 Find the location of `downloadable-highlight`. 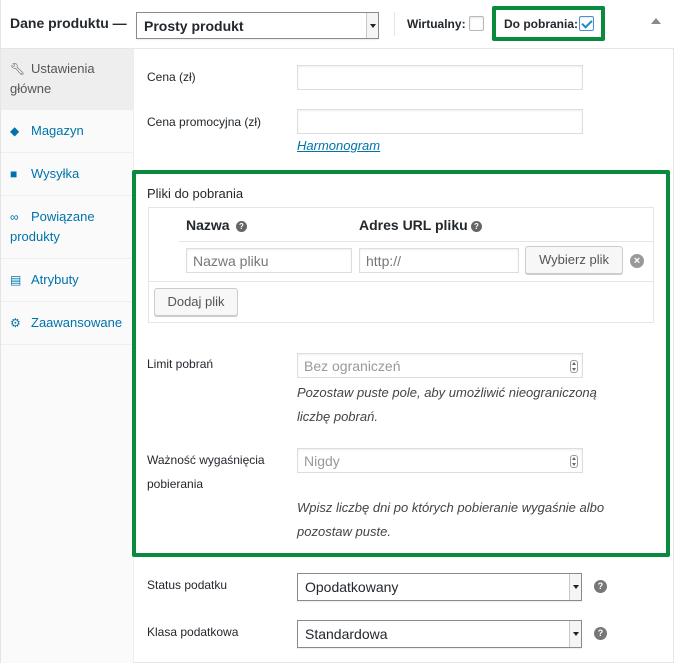

downloadable-highlight is located at coordinates (548, 23).